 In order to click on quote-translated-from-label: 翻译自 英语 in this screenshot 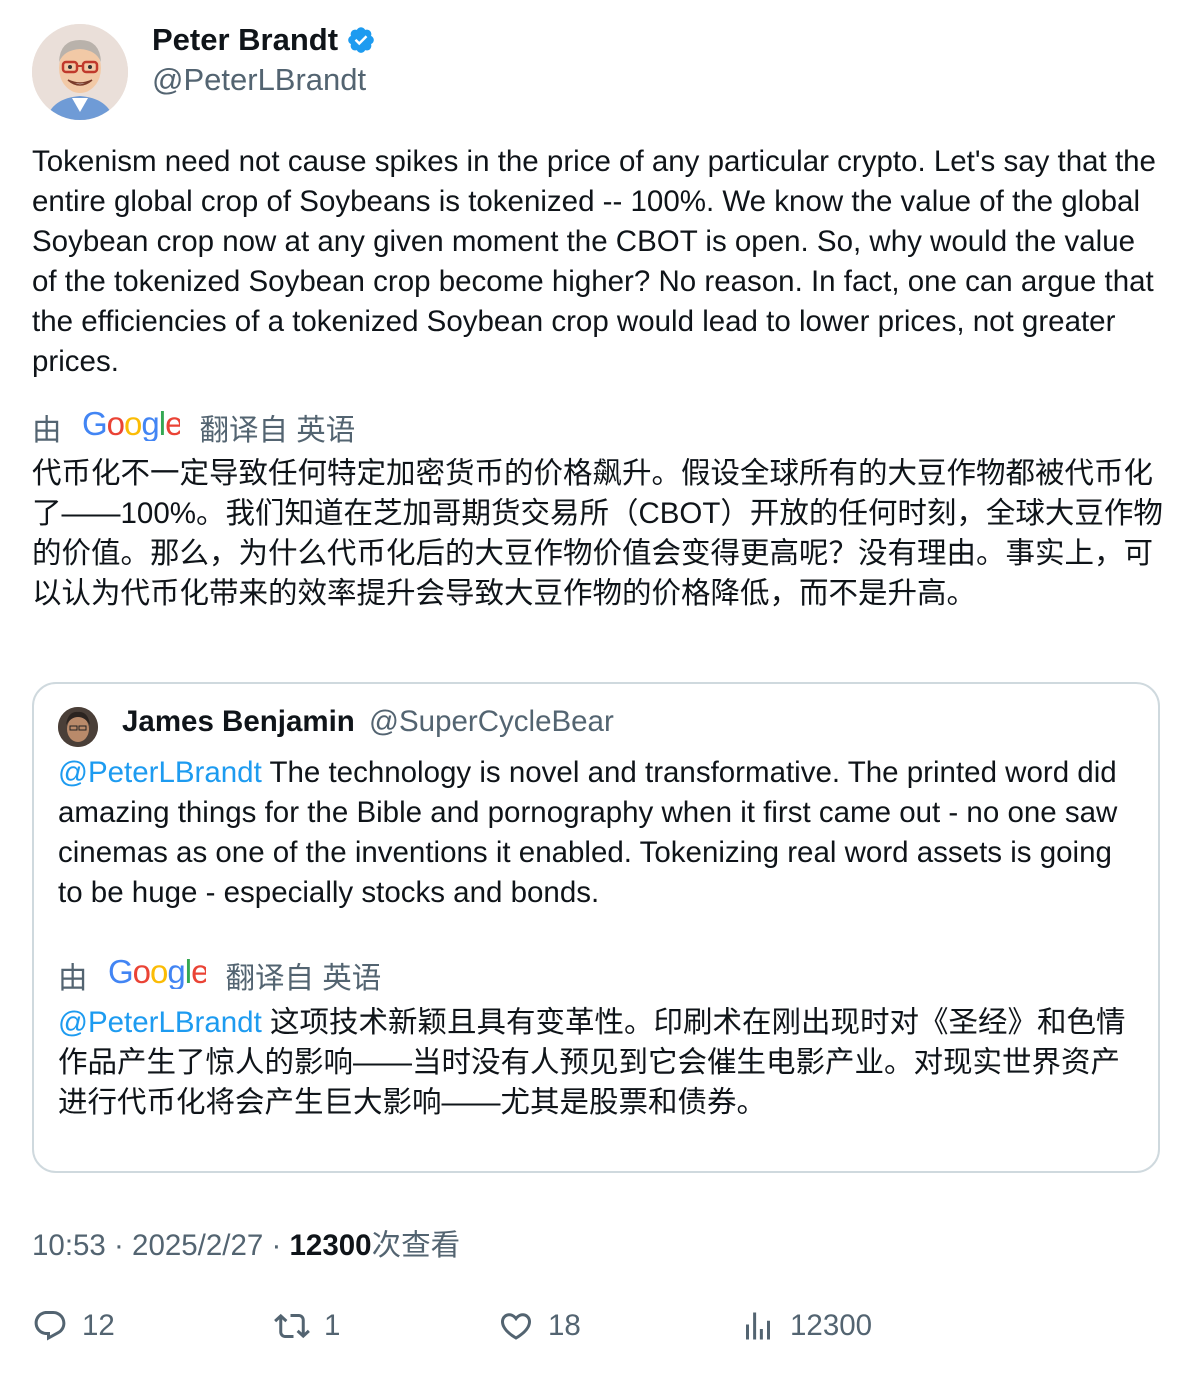, I will do `click(304, 976)`.